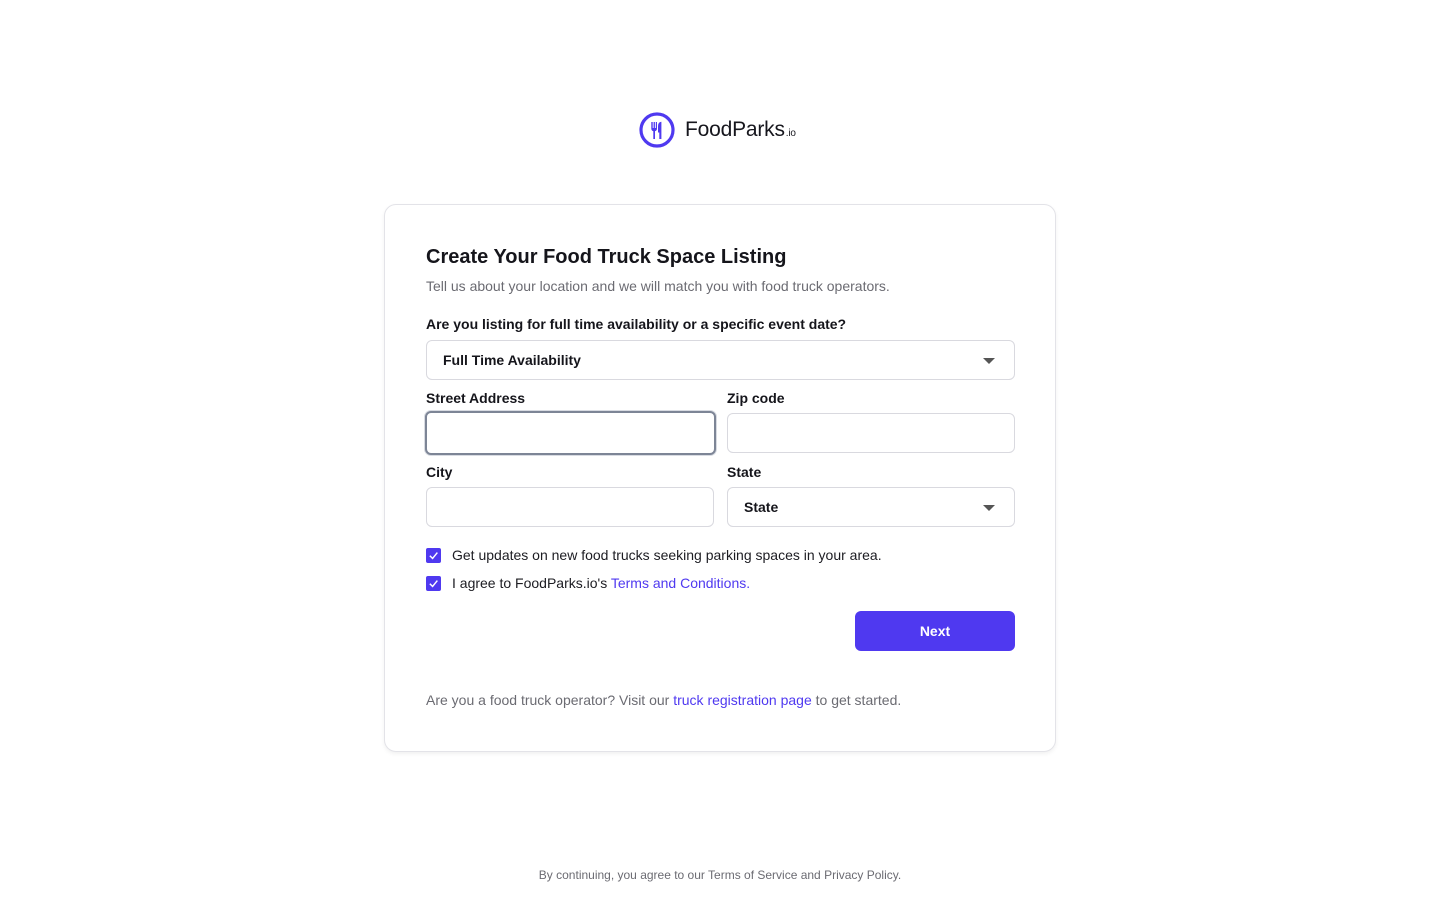 The height and width of the screenshot is (900, 1440). I want to click on terms-checkbox, so click(433, 583).